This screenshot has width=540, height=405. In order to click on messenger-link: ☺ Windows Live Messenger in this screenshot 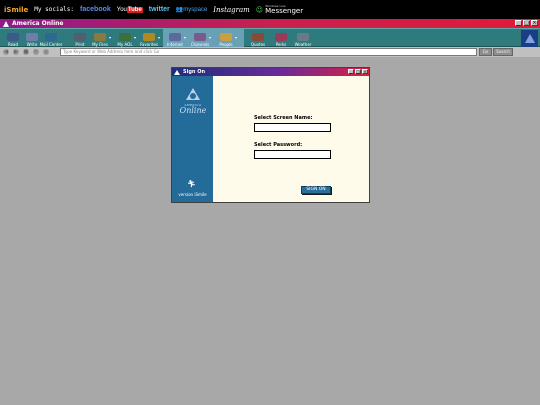, I will do `click(279, 9)`.